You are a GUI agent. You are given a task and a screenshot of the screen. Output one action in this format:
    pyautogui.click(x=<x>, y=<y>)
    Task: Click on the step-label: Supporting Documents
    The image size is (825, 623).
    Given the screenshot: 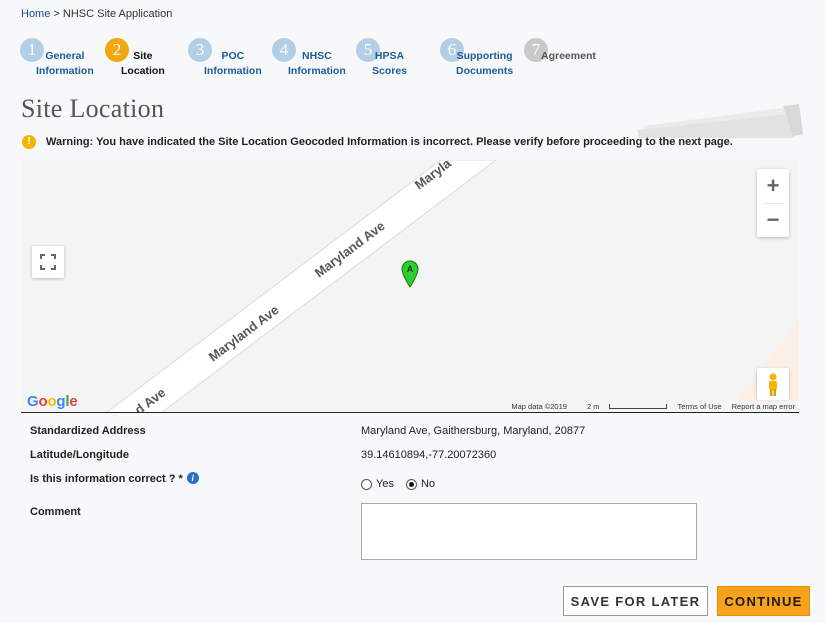 What is the action you would take?
    pyautogui.click(x=485, y=63)
    